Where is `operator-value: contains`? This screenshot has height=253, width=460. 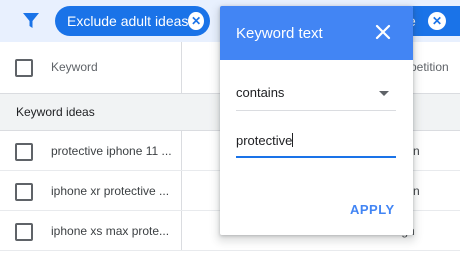 operator-value: contains is located at coordinates (260, 92).